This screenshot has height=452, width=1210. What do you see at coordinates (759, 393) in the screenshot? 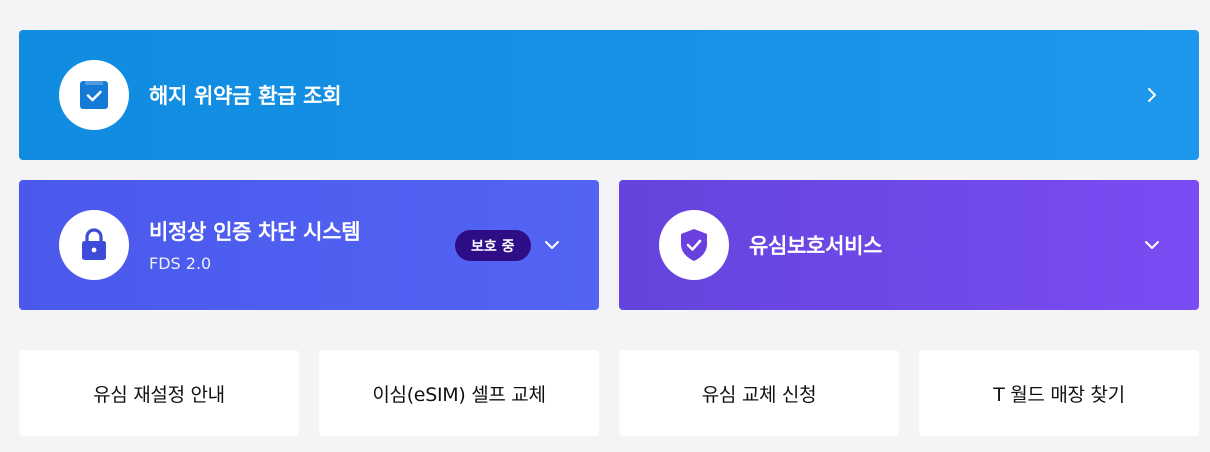
I see `usim-replace-request-link: 유심 교체 신청` at bounding box center [759, 393].